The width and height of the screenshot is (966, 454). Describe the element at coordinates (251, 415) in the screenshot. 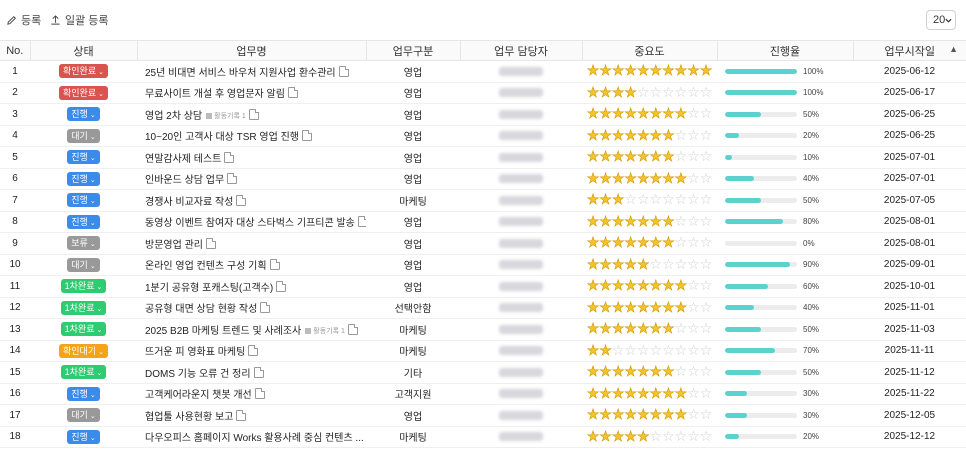

I see `title-cell: 협업툴 사용현황 보고` at that location.